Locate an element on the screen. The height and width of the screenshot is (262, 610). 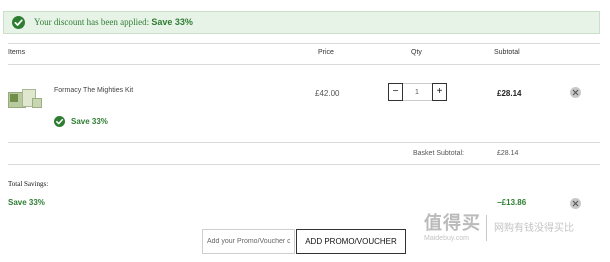
banner-text: Your discount has been applied: is located at coordinates (92, 22).